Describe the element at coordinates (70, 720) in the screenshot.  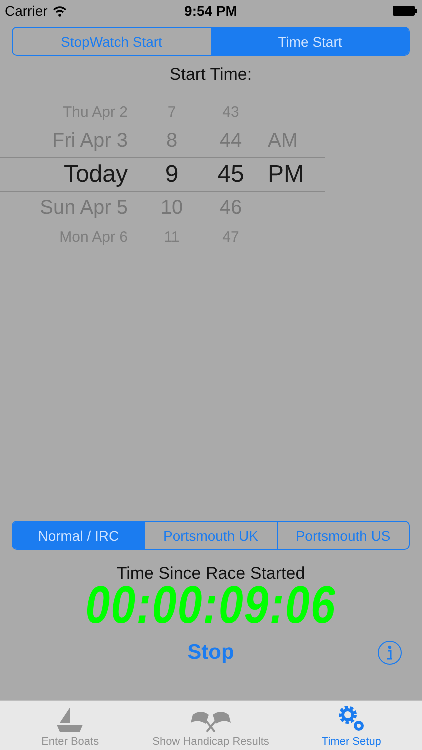
I see `sailboat-icon` at that location.